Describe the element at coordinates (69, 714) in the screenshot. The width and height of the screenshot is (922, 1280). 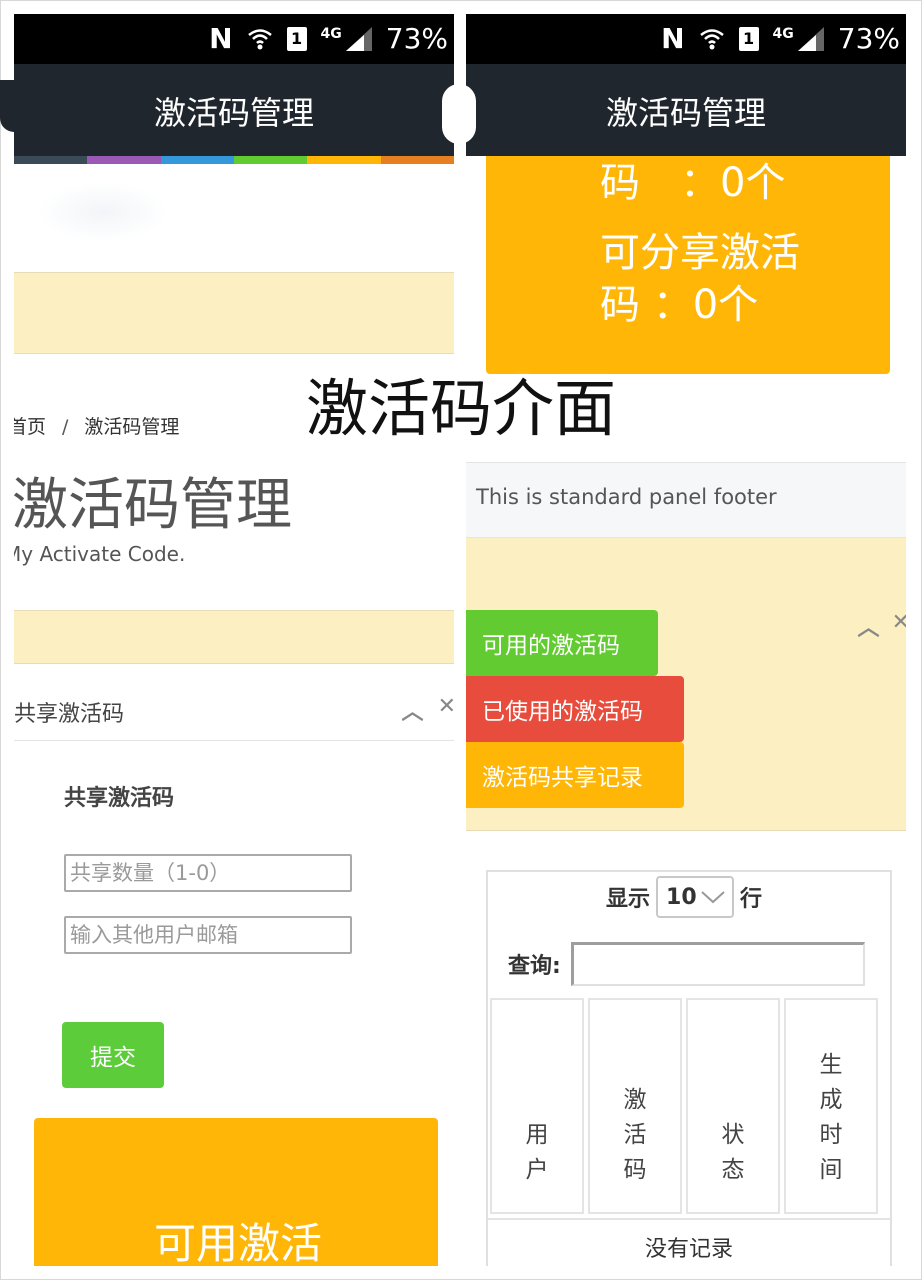
I see `share-box-title: 共享激活码` at that location.